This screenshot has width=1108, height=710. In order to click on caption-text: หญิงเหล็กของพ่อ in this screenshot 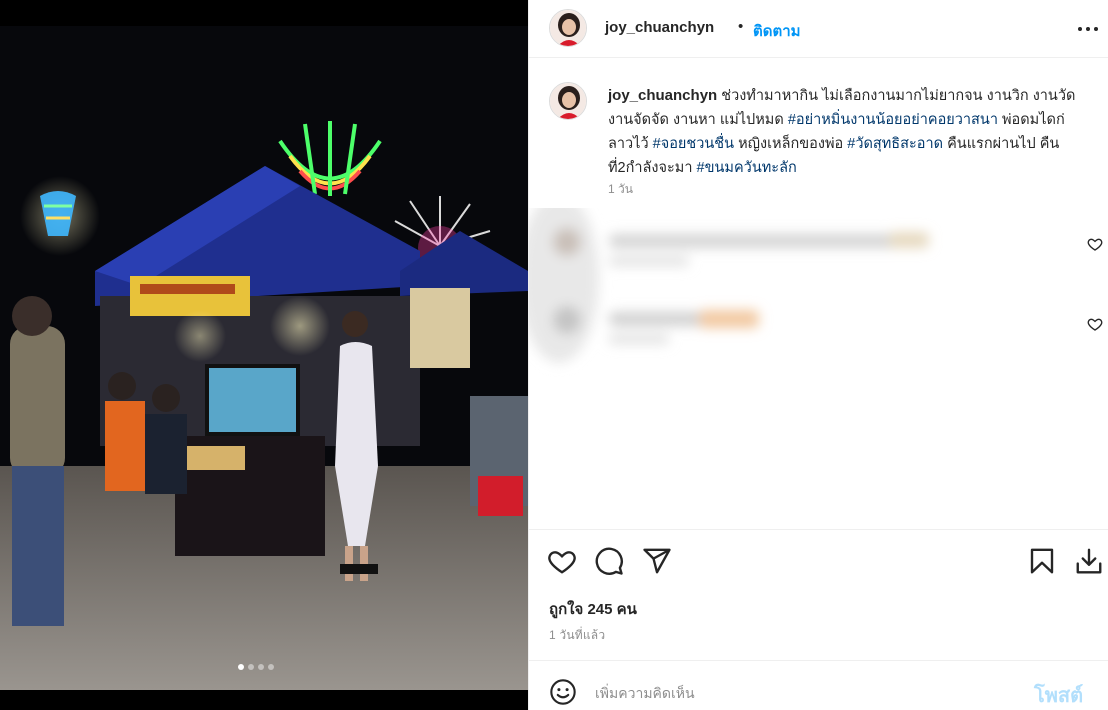, I will do `click(791, 144)`.